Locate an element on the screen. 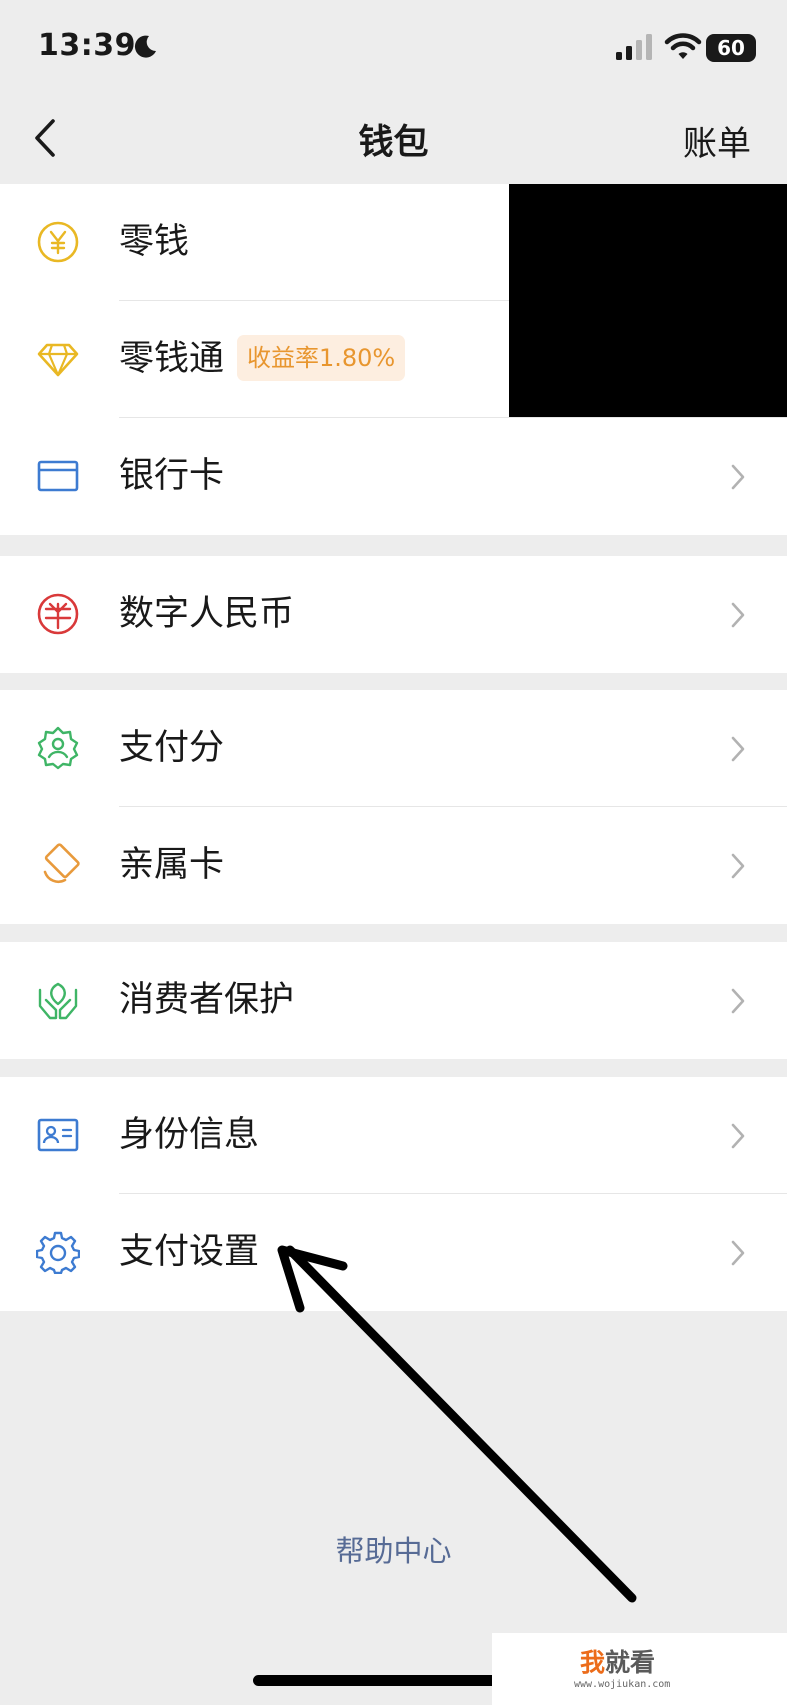  status-time: 13:39 is located at coordinates (87, 45).